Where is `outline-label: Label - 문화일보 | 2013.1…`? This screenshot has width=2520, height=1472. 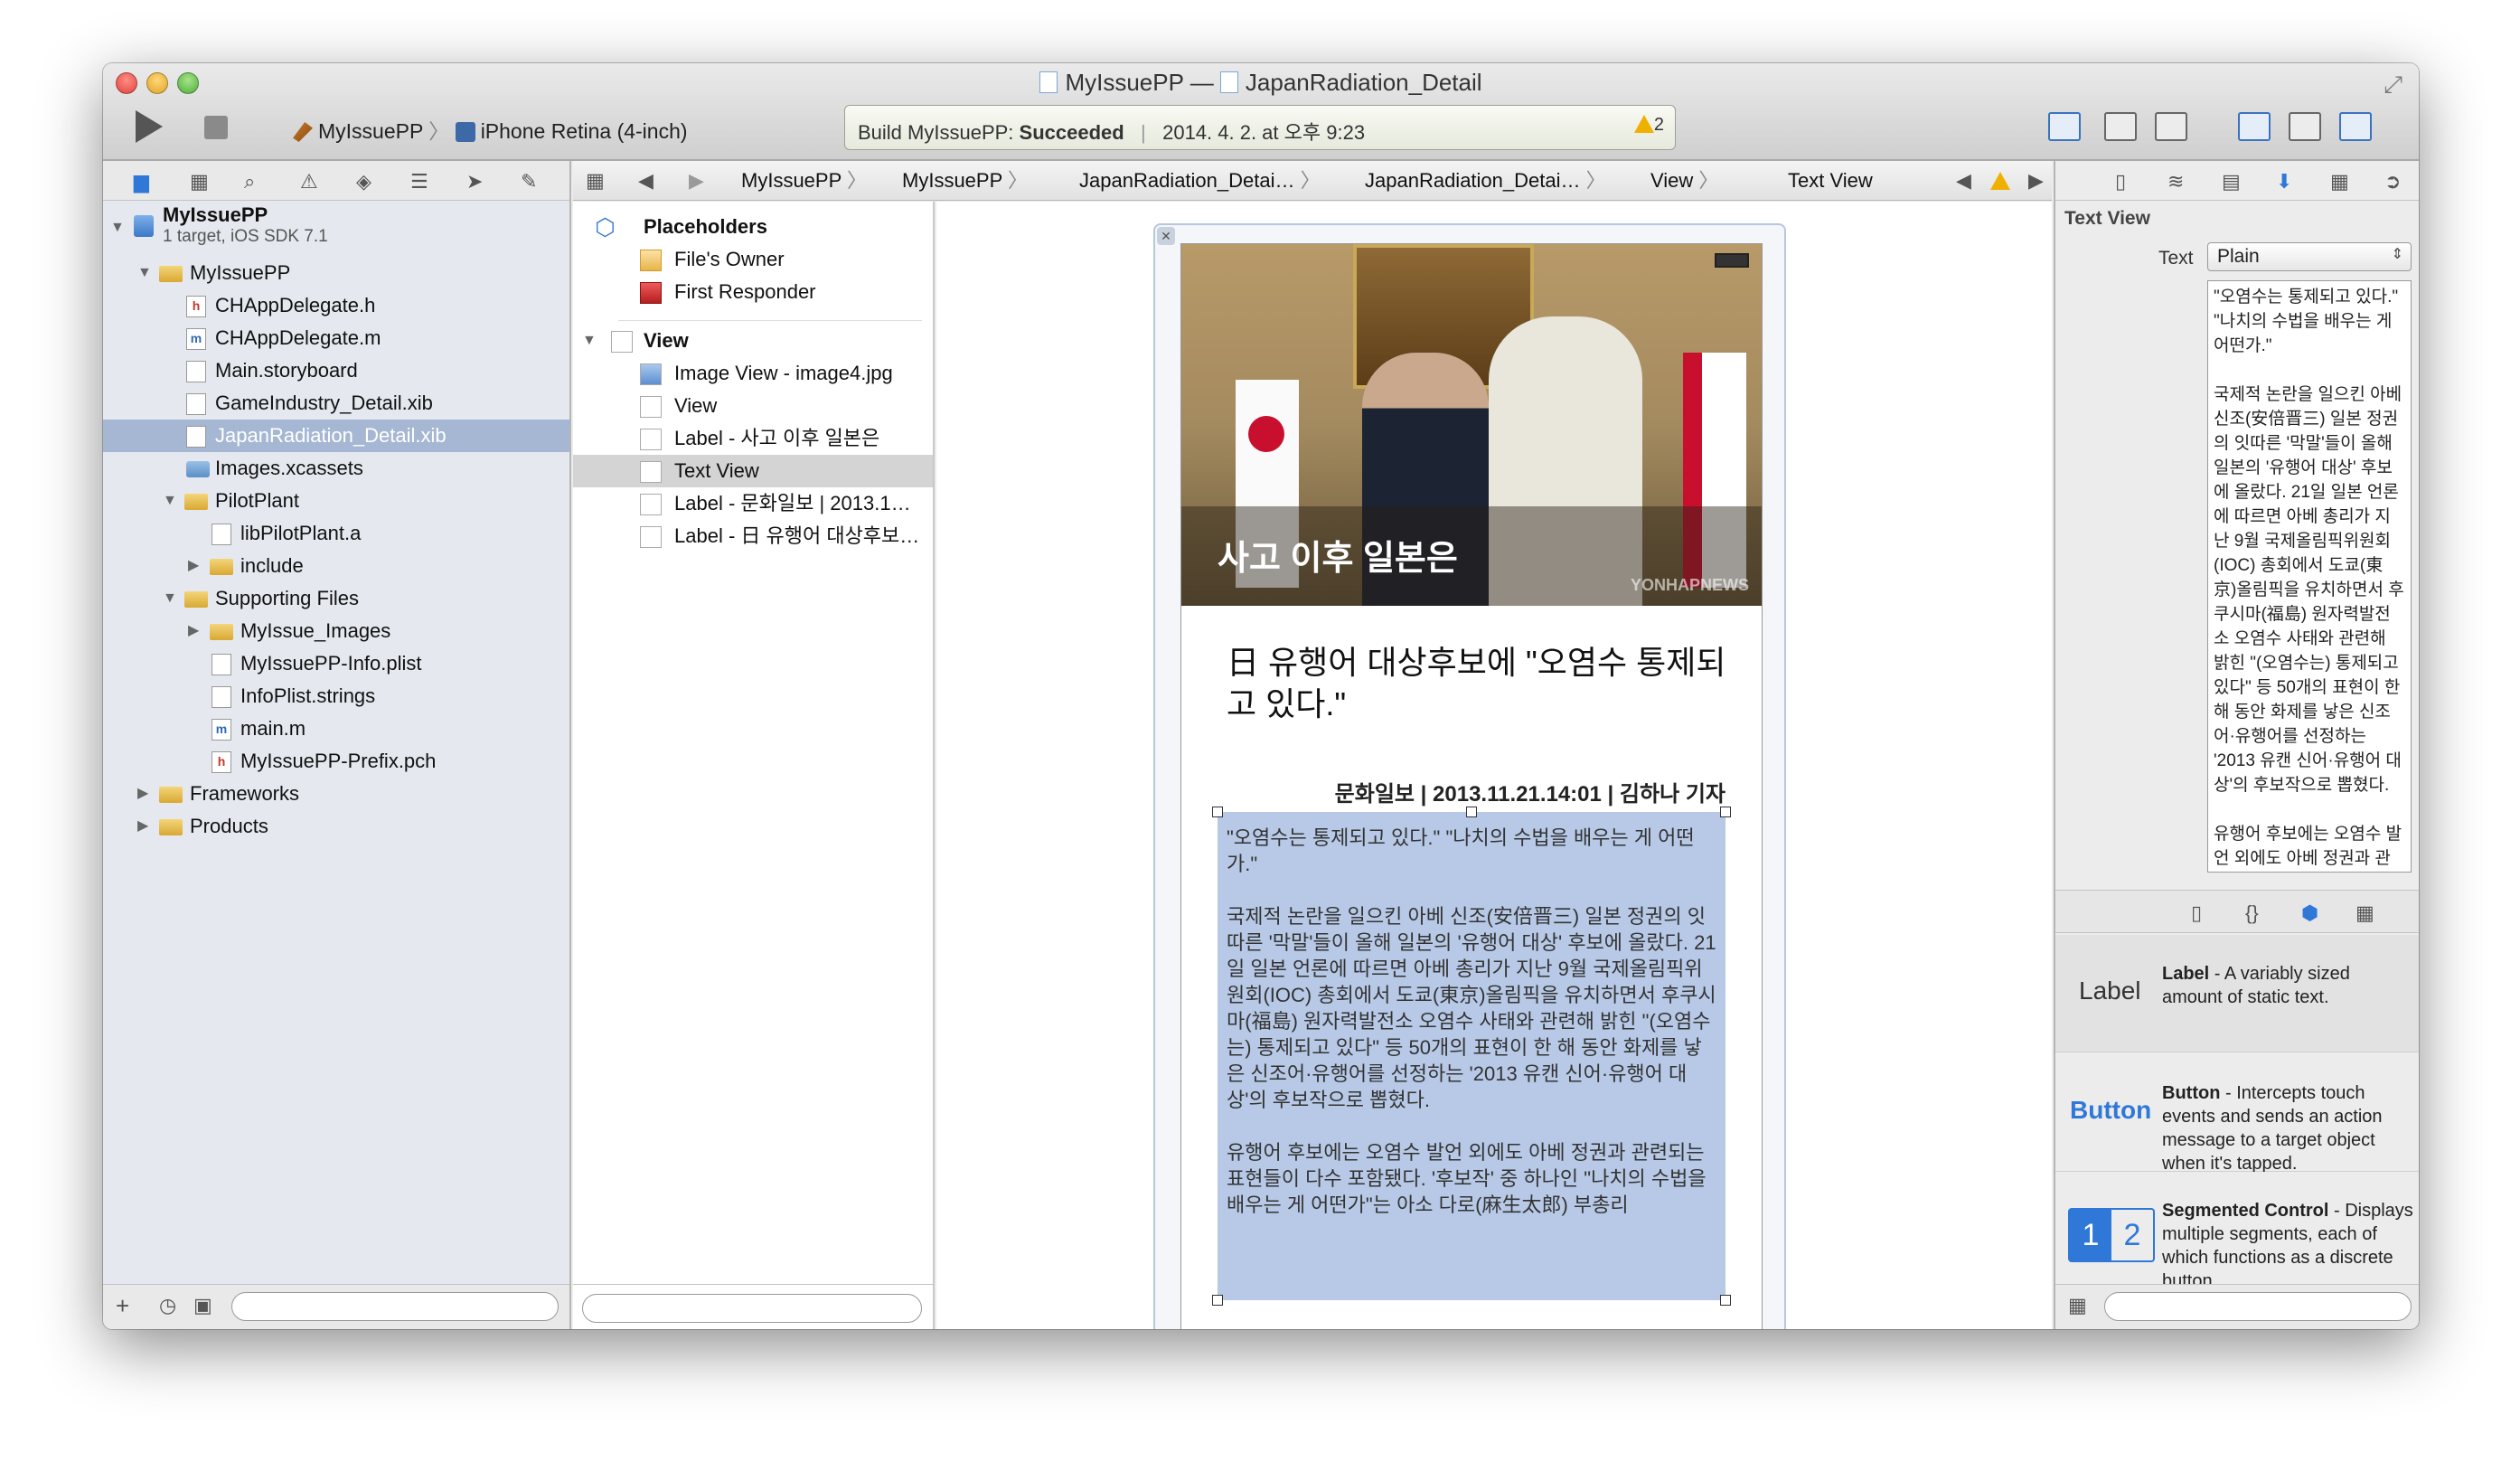
outline-label: Label - 문화일보 | 2013.1… is located at coordinates (753, 504).